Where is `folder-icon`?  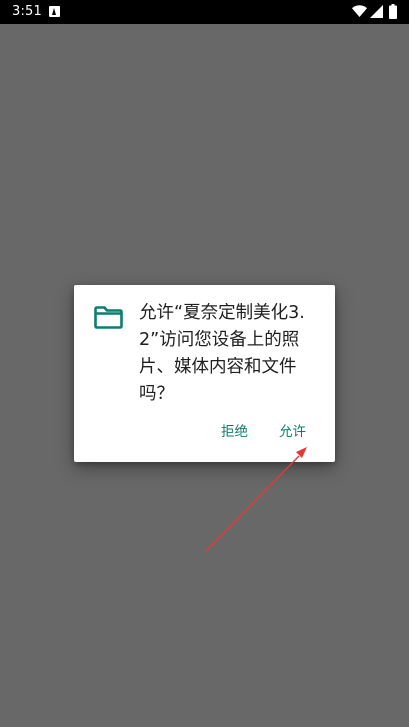
folder-icon is located at coordinates (108, 317).